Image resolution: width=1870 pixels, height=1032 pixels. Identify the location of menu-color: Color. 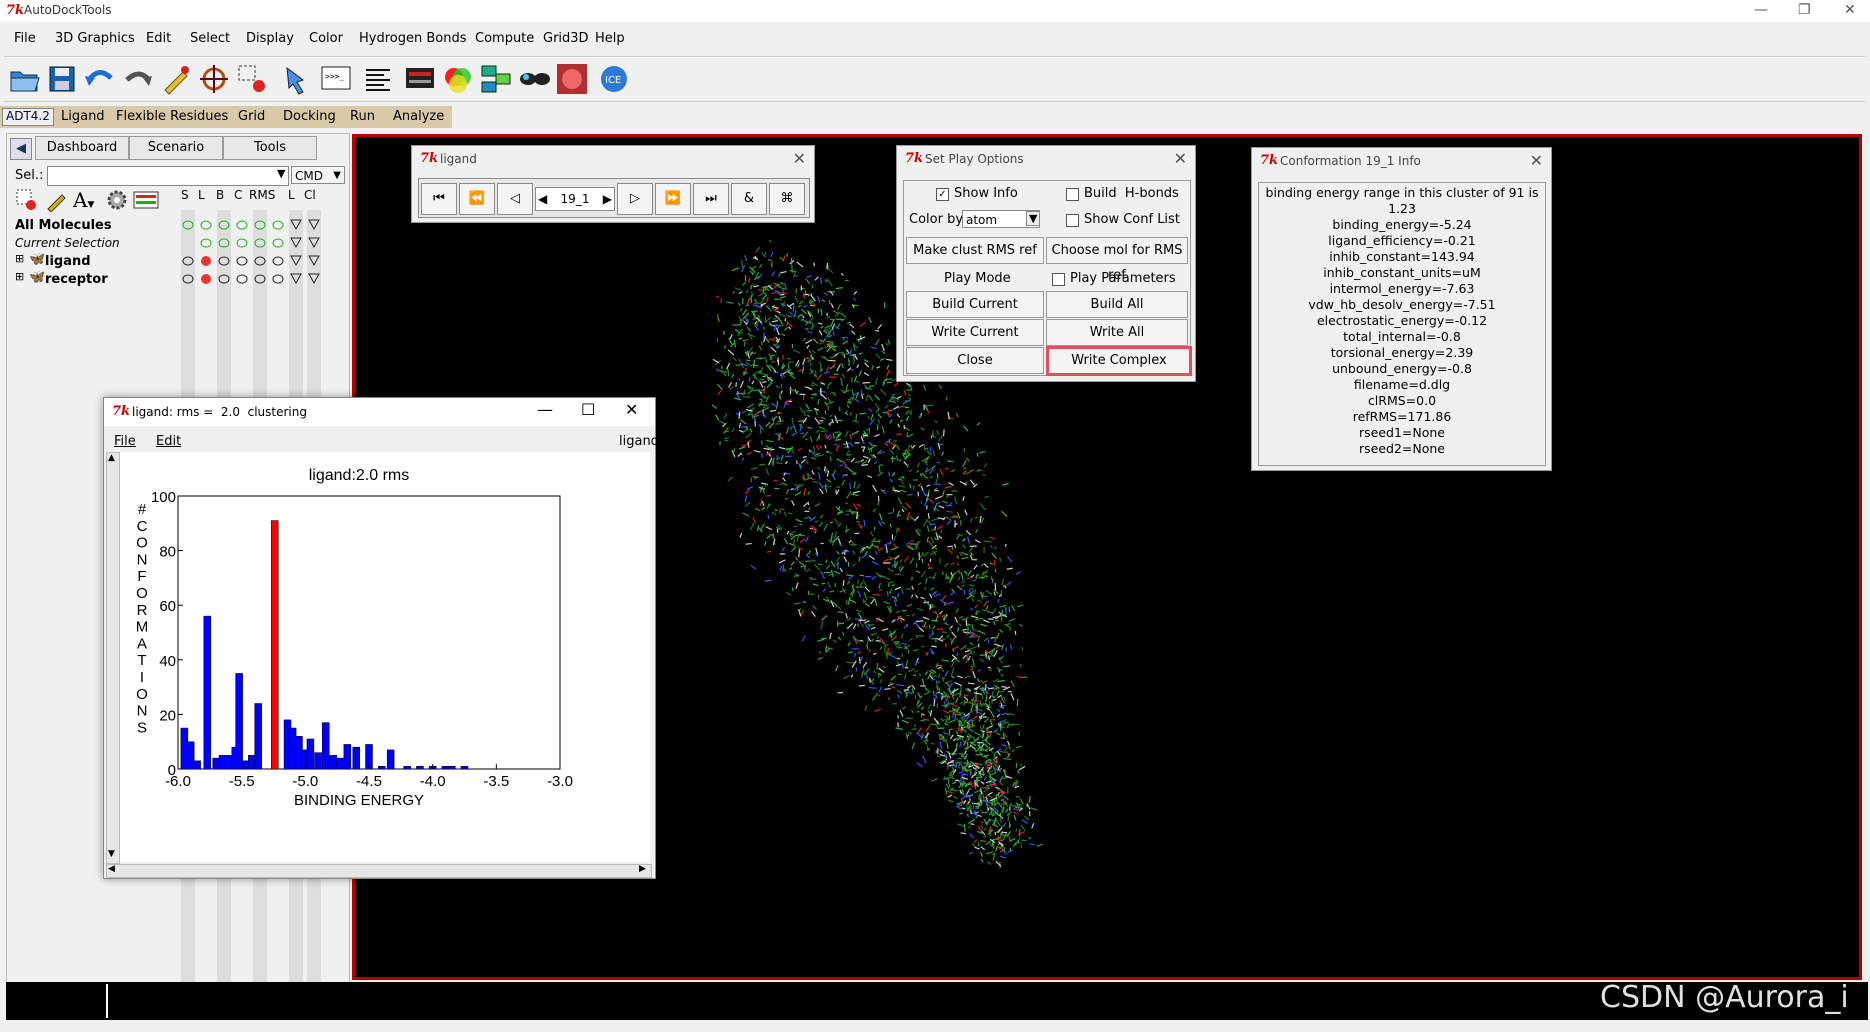
(326, 38).